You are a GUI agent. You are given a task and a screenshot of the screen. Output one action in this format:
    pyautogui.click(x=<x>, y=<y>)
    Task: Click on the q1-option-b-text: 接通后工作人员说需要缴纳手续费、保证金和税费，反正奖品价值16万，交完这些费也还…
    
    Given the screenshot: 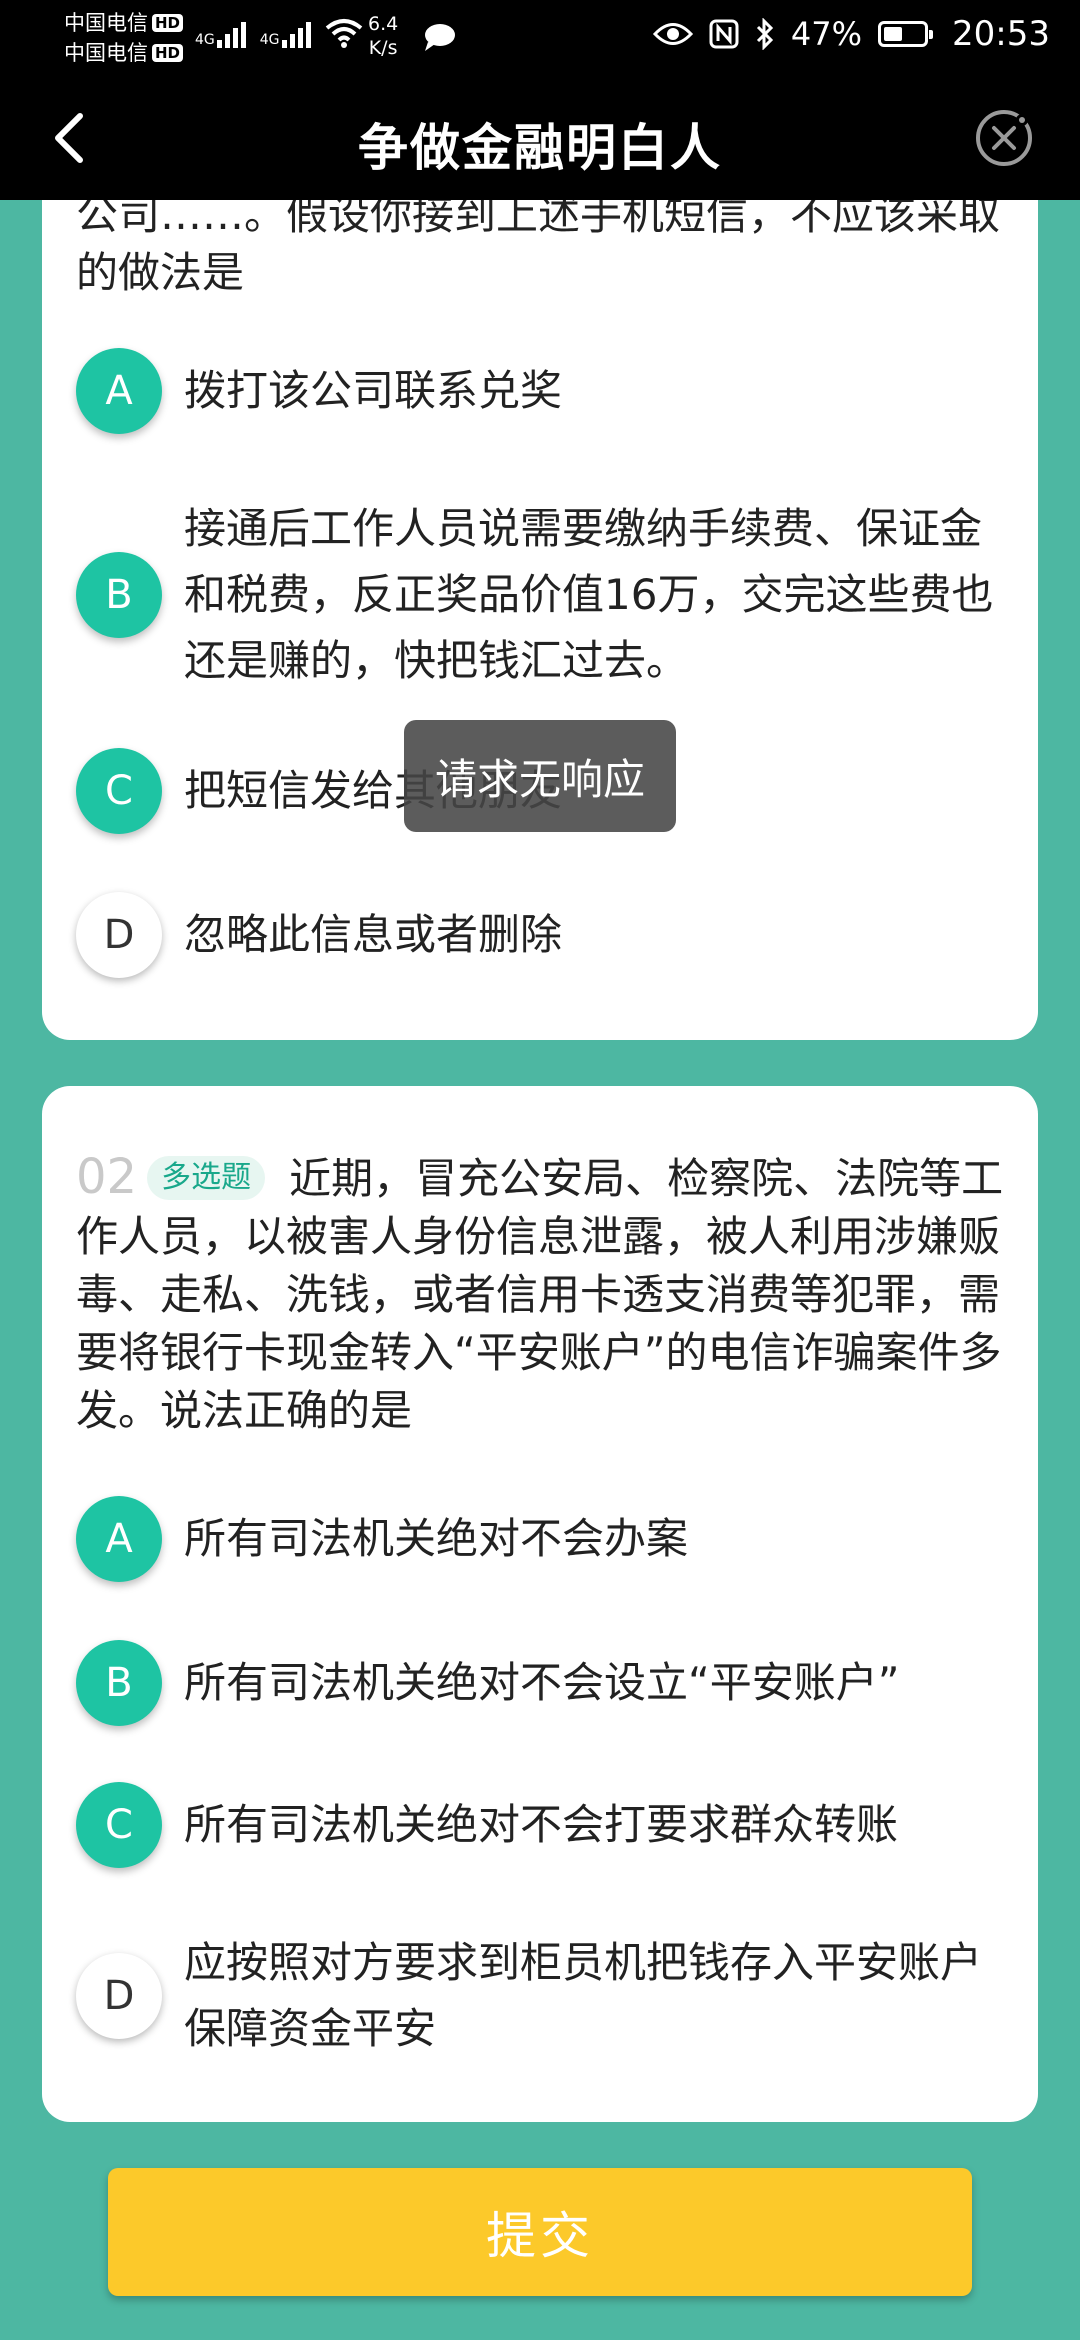 What is the action you would take?
    pyautogui.click(x=589, y=594)
    